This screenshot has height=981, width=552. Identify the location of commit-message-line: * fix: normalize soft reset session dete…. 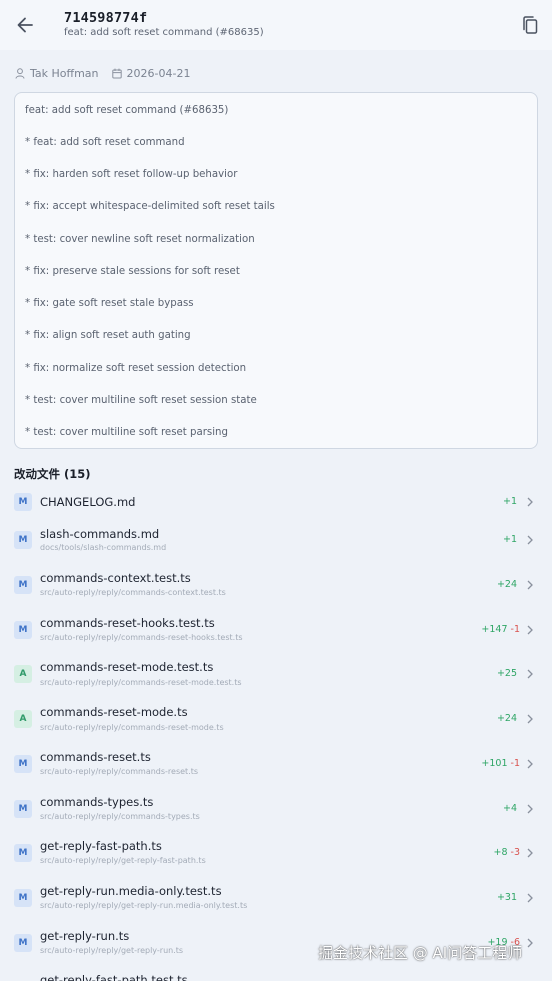
(136, 368).